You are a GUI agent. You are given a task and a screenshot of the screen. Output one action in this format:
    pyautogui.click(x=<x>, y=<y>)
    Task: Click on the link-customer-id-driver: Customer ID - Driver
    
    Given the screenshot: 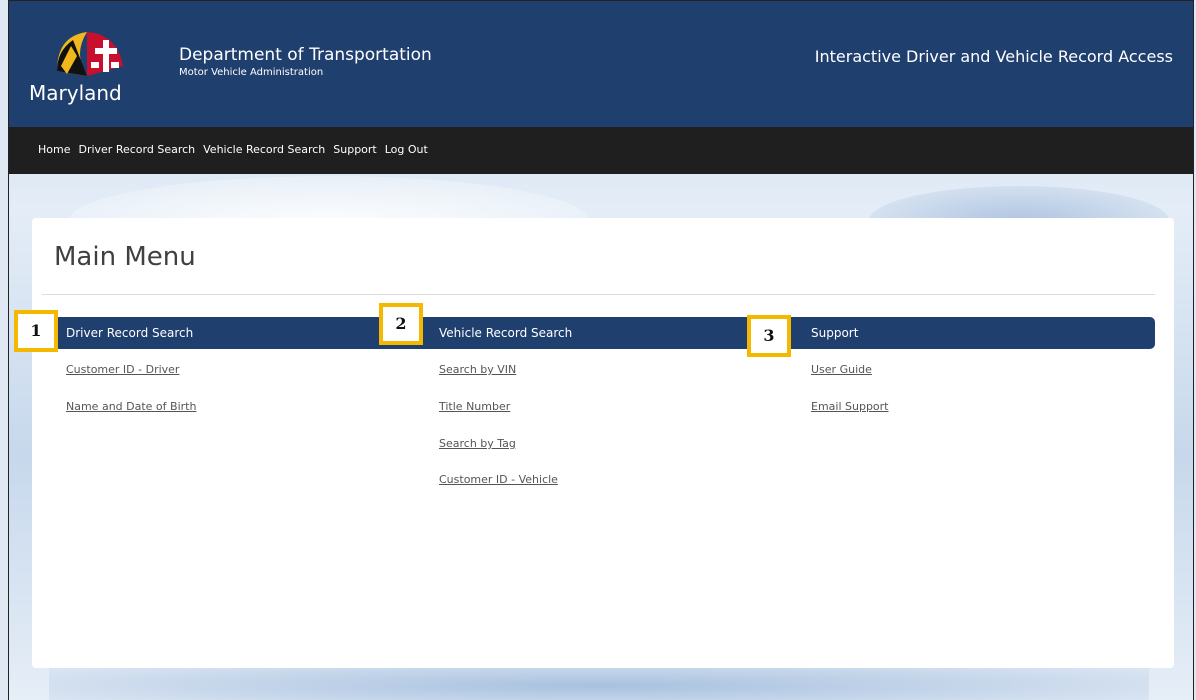 What is the action you would take?
    pyautogui.click(x=122, y=369)
    